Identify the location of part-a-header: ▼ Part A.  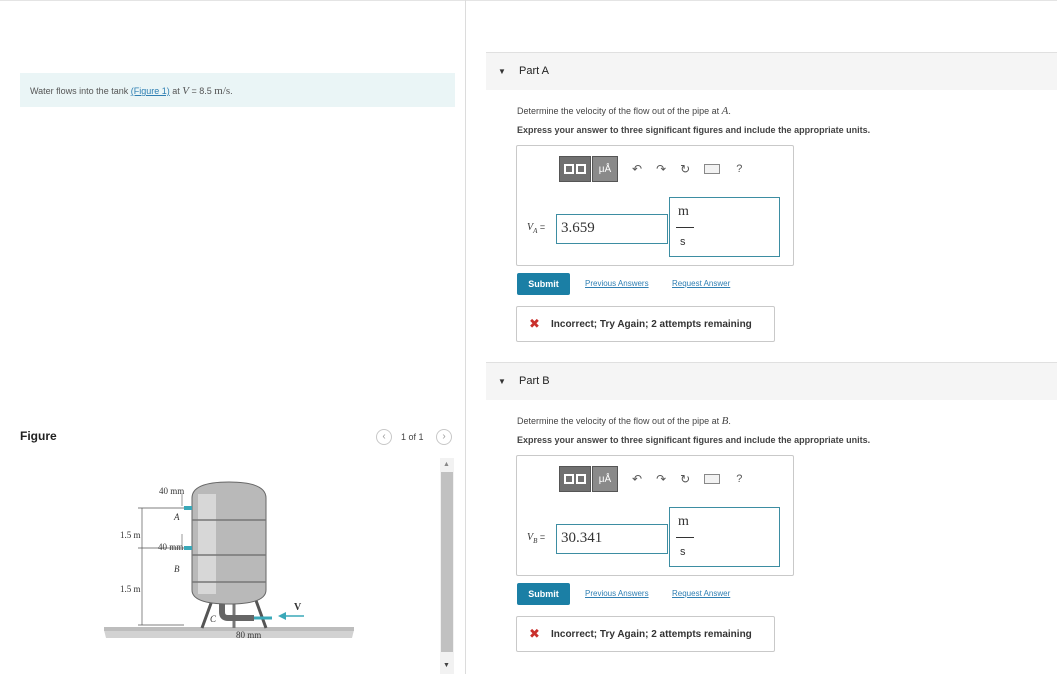
(771, 71).